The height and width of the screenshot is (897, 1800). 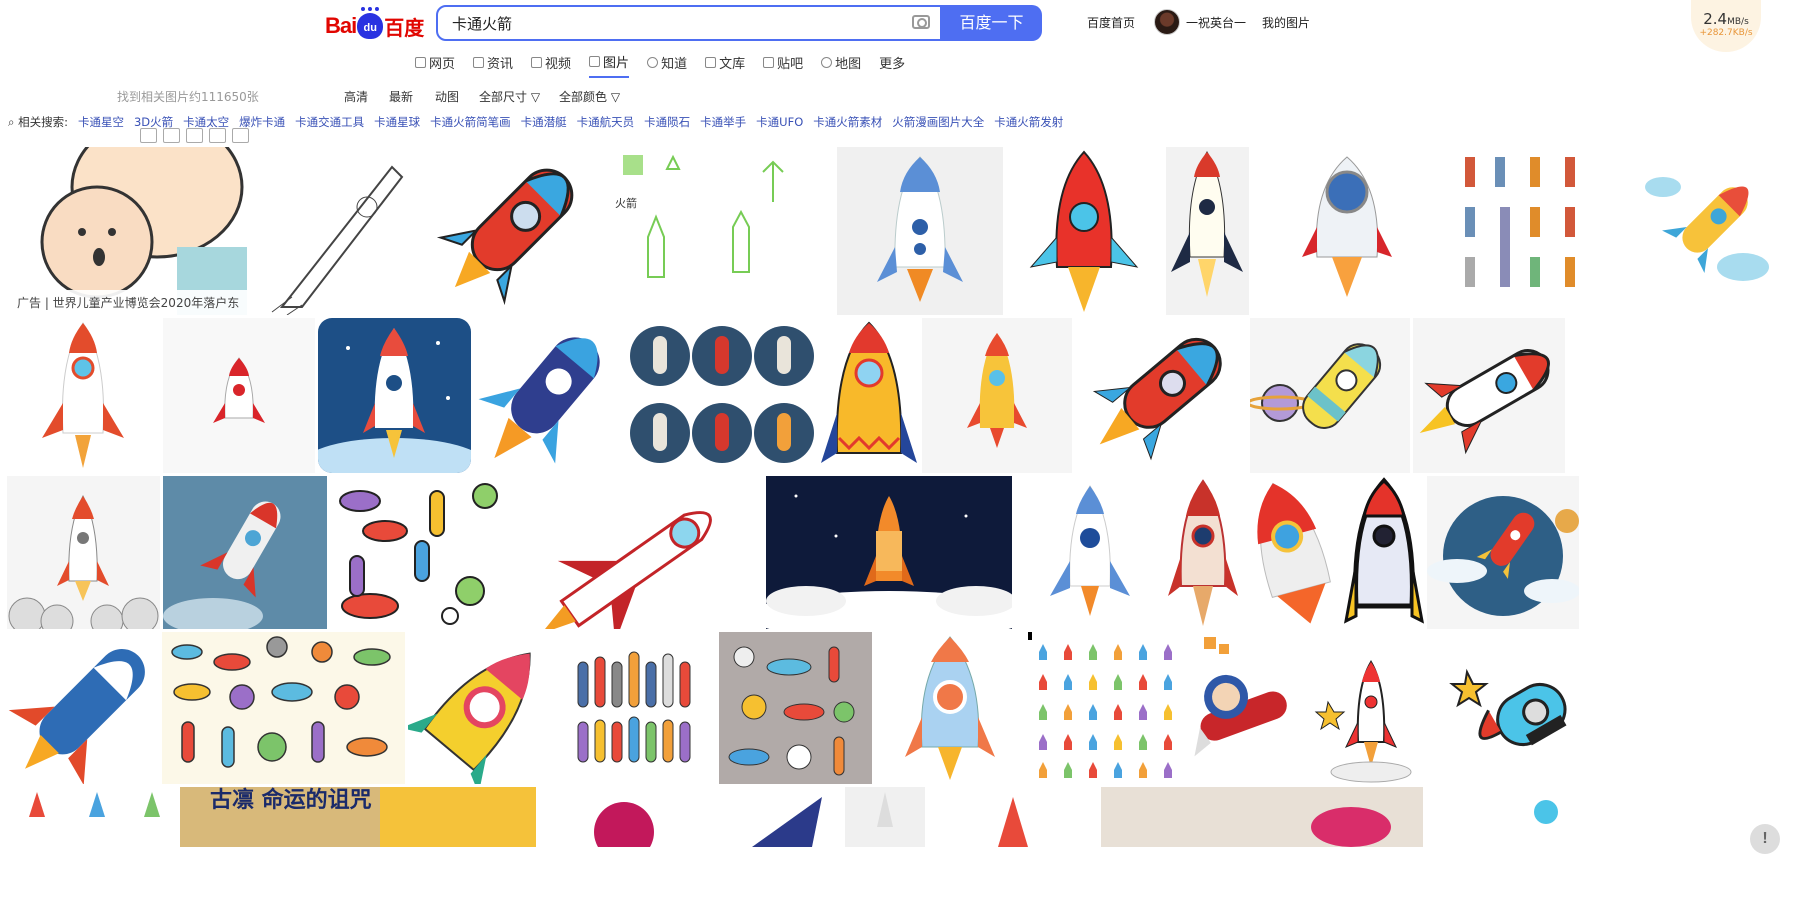 I want to click on tab-video: 视频, so click(x=551, y=65).